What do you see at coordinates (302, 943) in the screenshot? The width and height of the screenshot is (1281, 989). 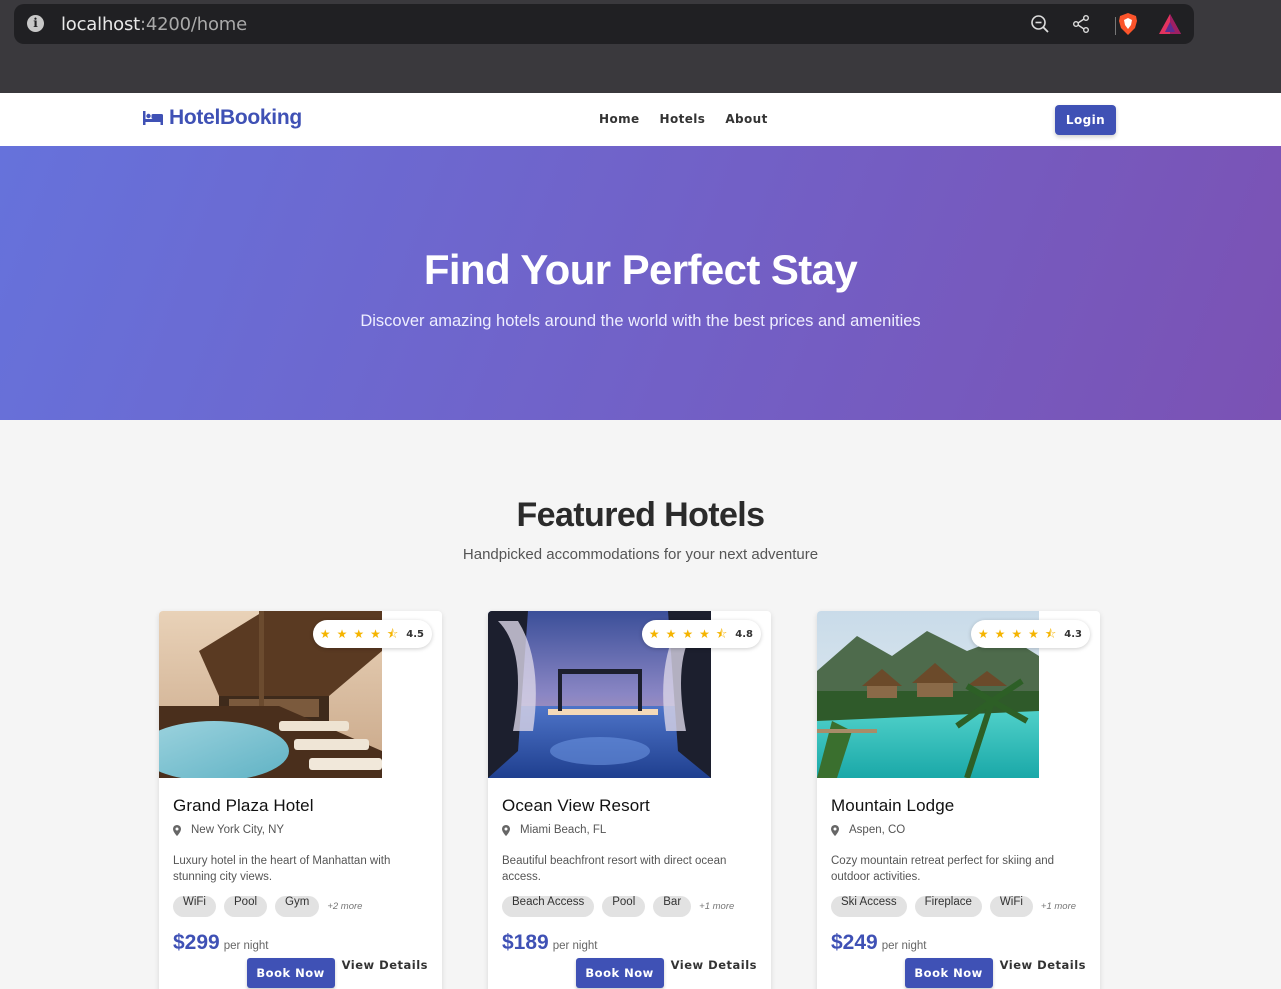 I see `price-row: $299 per night` at bounding box center [302, 943].